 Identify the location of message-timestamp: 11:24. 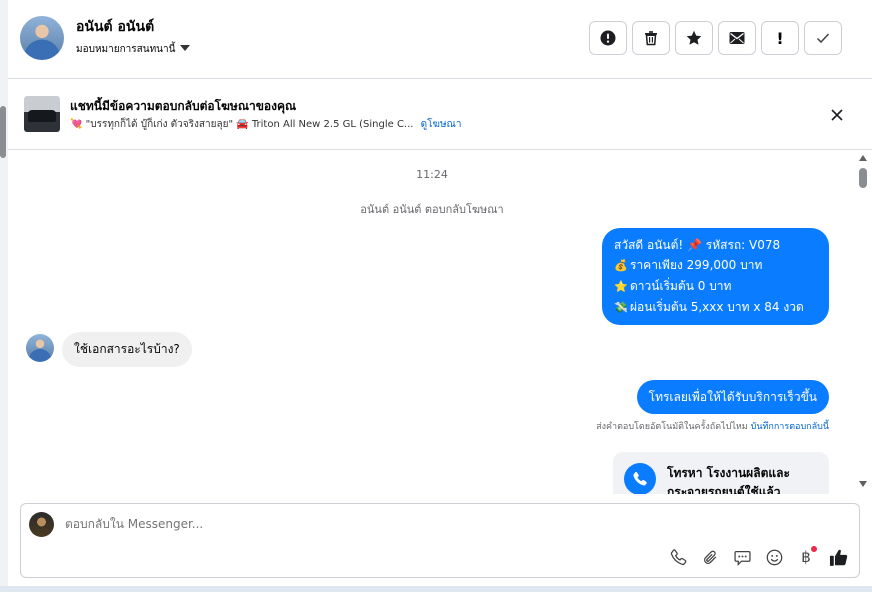
(432, 174).